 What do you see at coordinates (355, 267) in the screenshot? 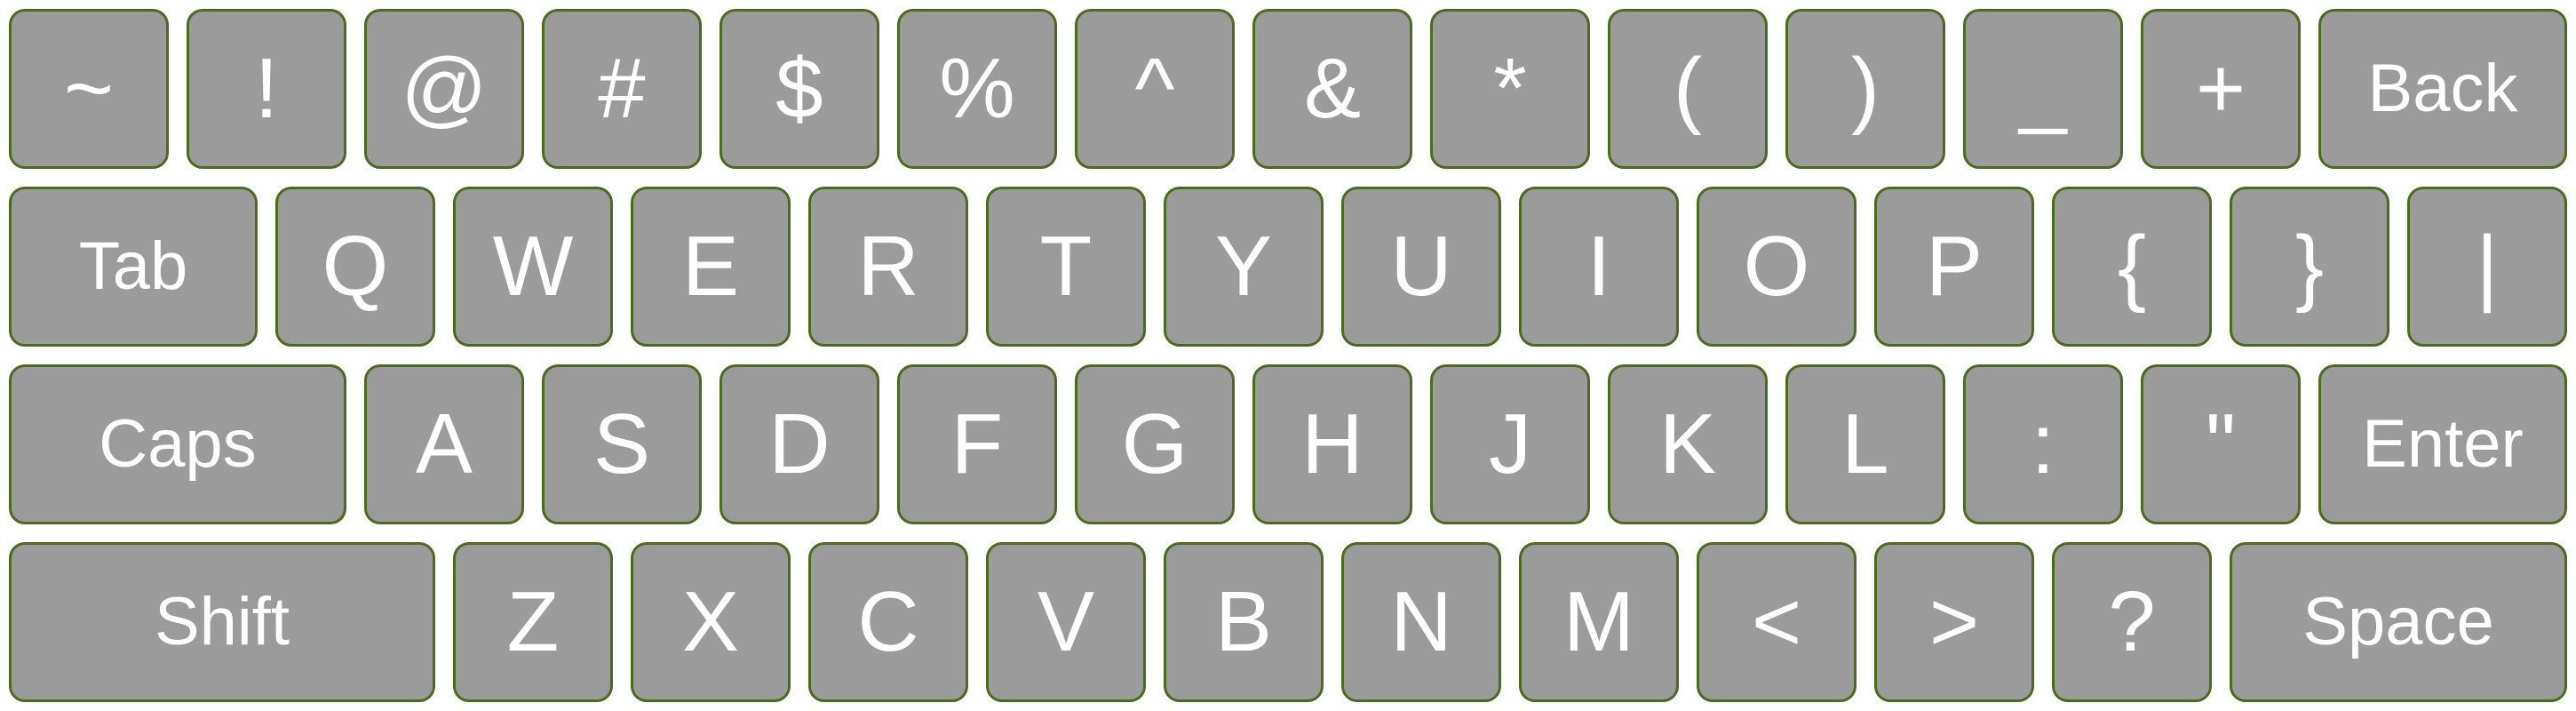
I see `key-q: Q` at bounding box center [355, 267].